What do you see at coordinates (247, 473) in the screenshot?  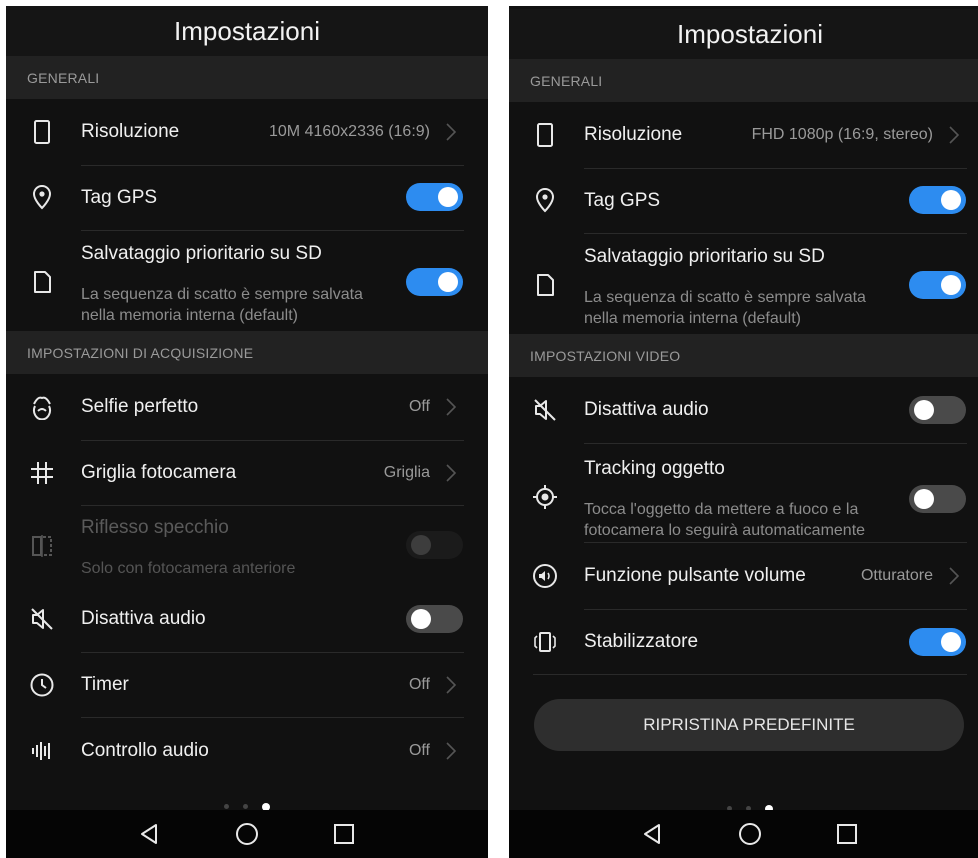 I see `setting-camera-grid: Griglia fotocamera Griglia` at bounding box center [247, 473].